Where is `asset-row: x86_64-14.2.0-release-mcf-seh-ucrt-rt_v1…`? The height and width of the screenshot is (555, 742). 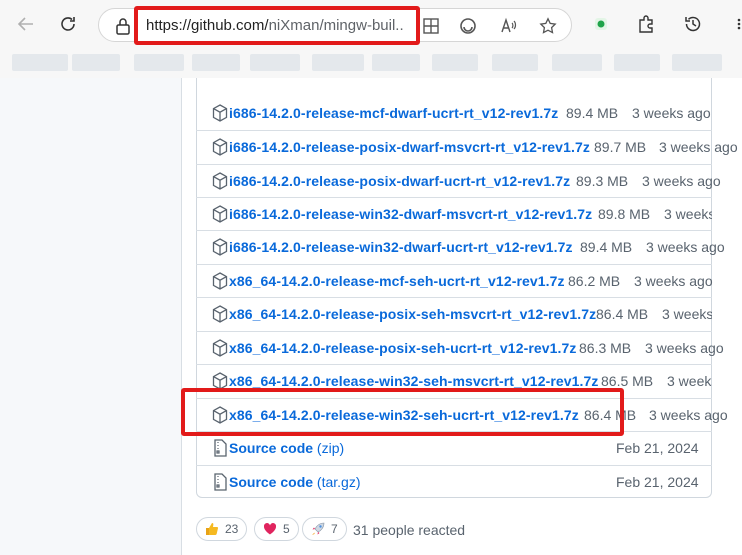
asset-row: x86_64-14.2.0-release-mcf-seh-ucrt-rt_v1… is located at coordinates (454, 280).